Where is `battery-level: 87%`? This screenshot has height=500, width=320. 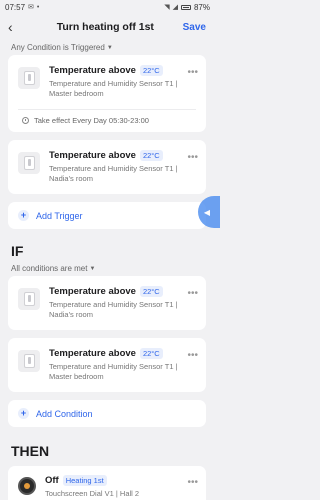 battery-level: 87% is located at coordinates (201, 7).